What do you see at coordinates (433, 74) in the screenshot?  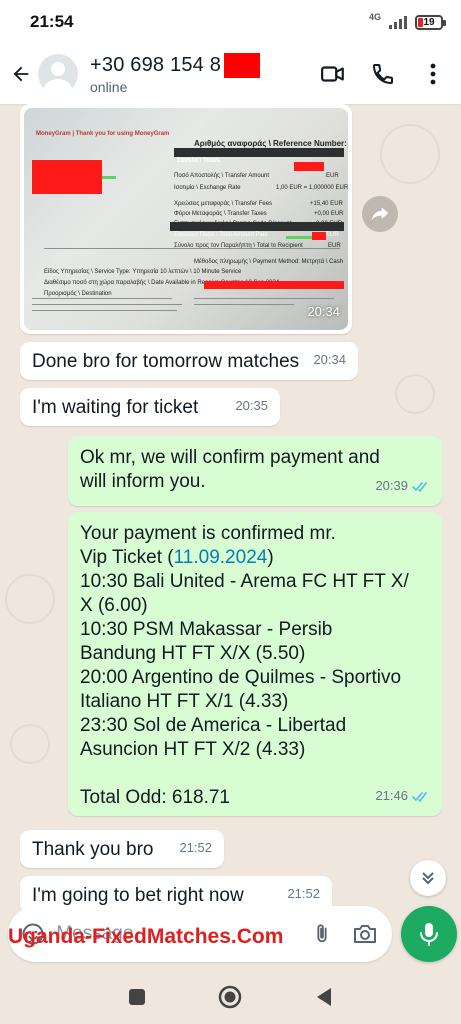 I see `more-options-icon` at bounding box center [433, 74].